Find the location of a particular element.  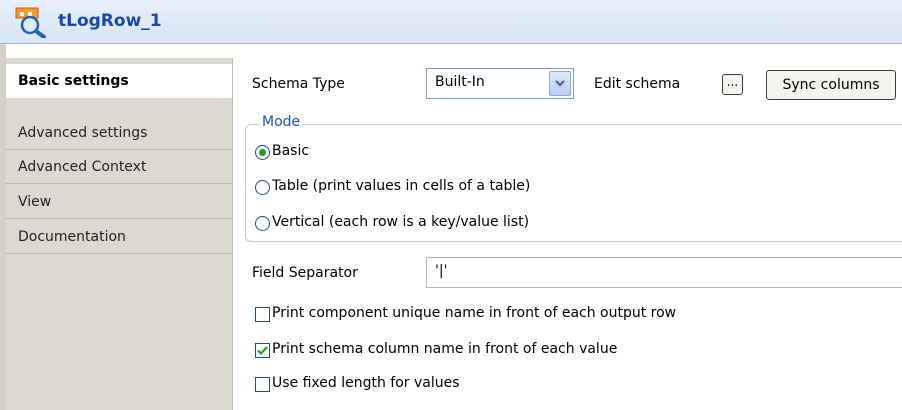

chevron-down-icon is located at coordinates (560, 83).